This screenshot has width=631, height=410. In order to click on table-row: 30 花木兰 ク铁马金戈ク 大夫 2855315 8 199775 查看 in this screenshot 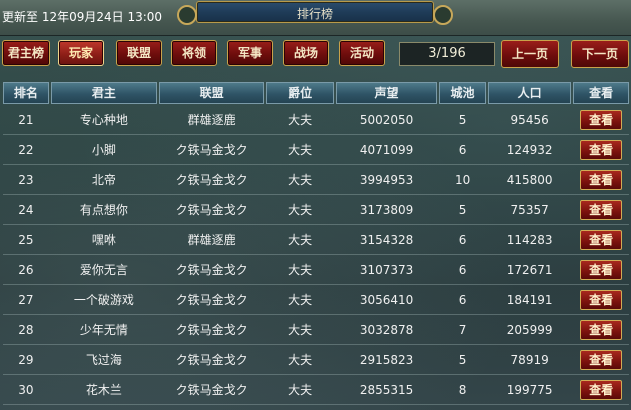, I will do `click(316, 390)`.